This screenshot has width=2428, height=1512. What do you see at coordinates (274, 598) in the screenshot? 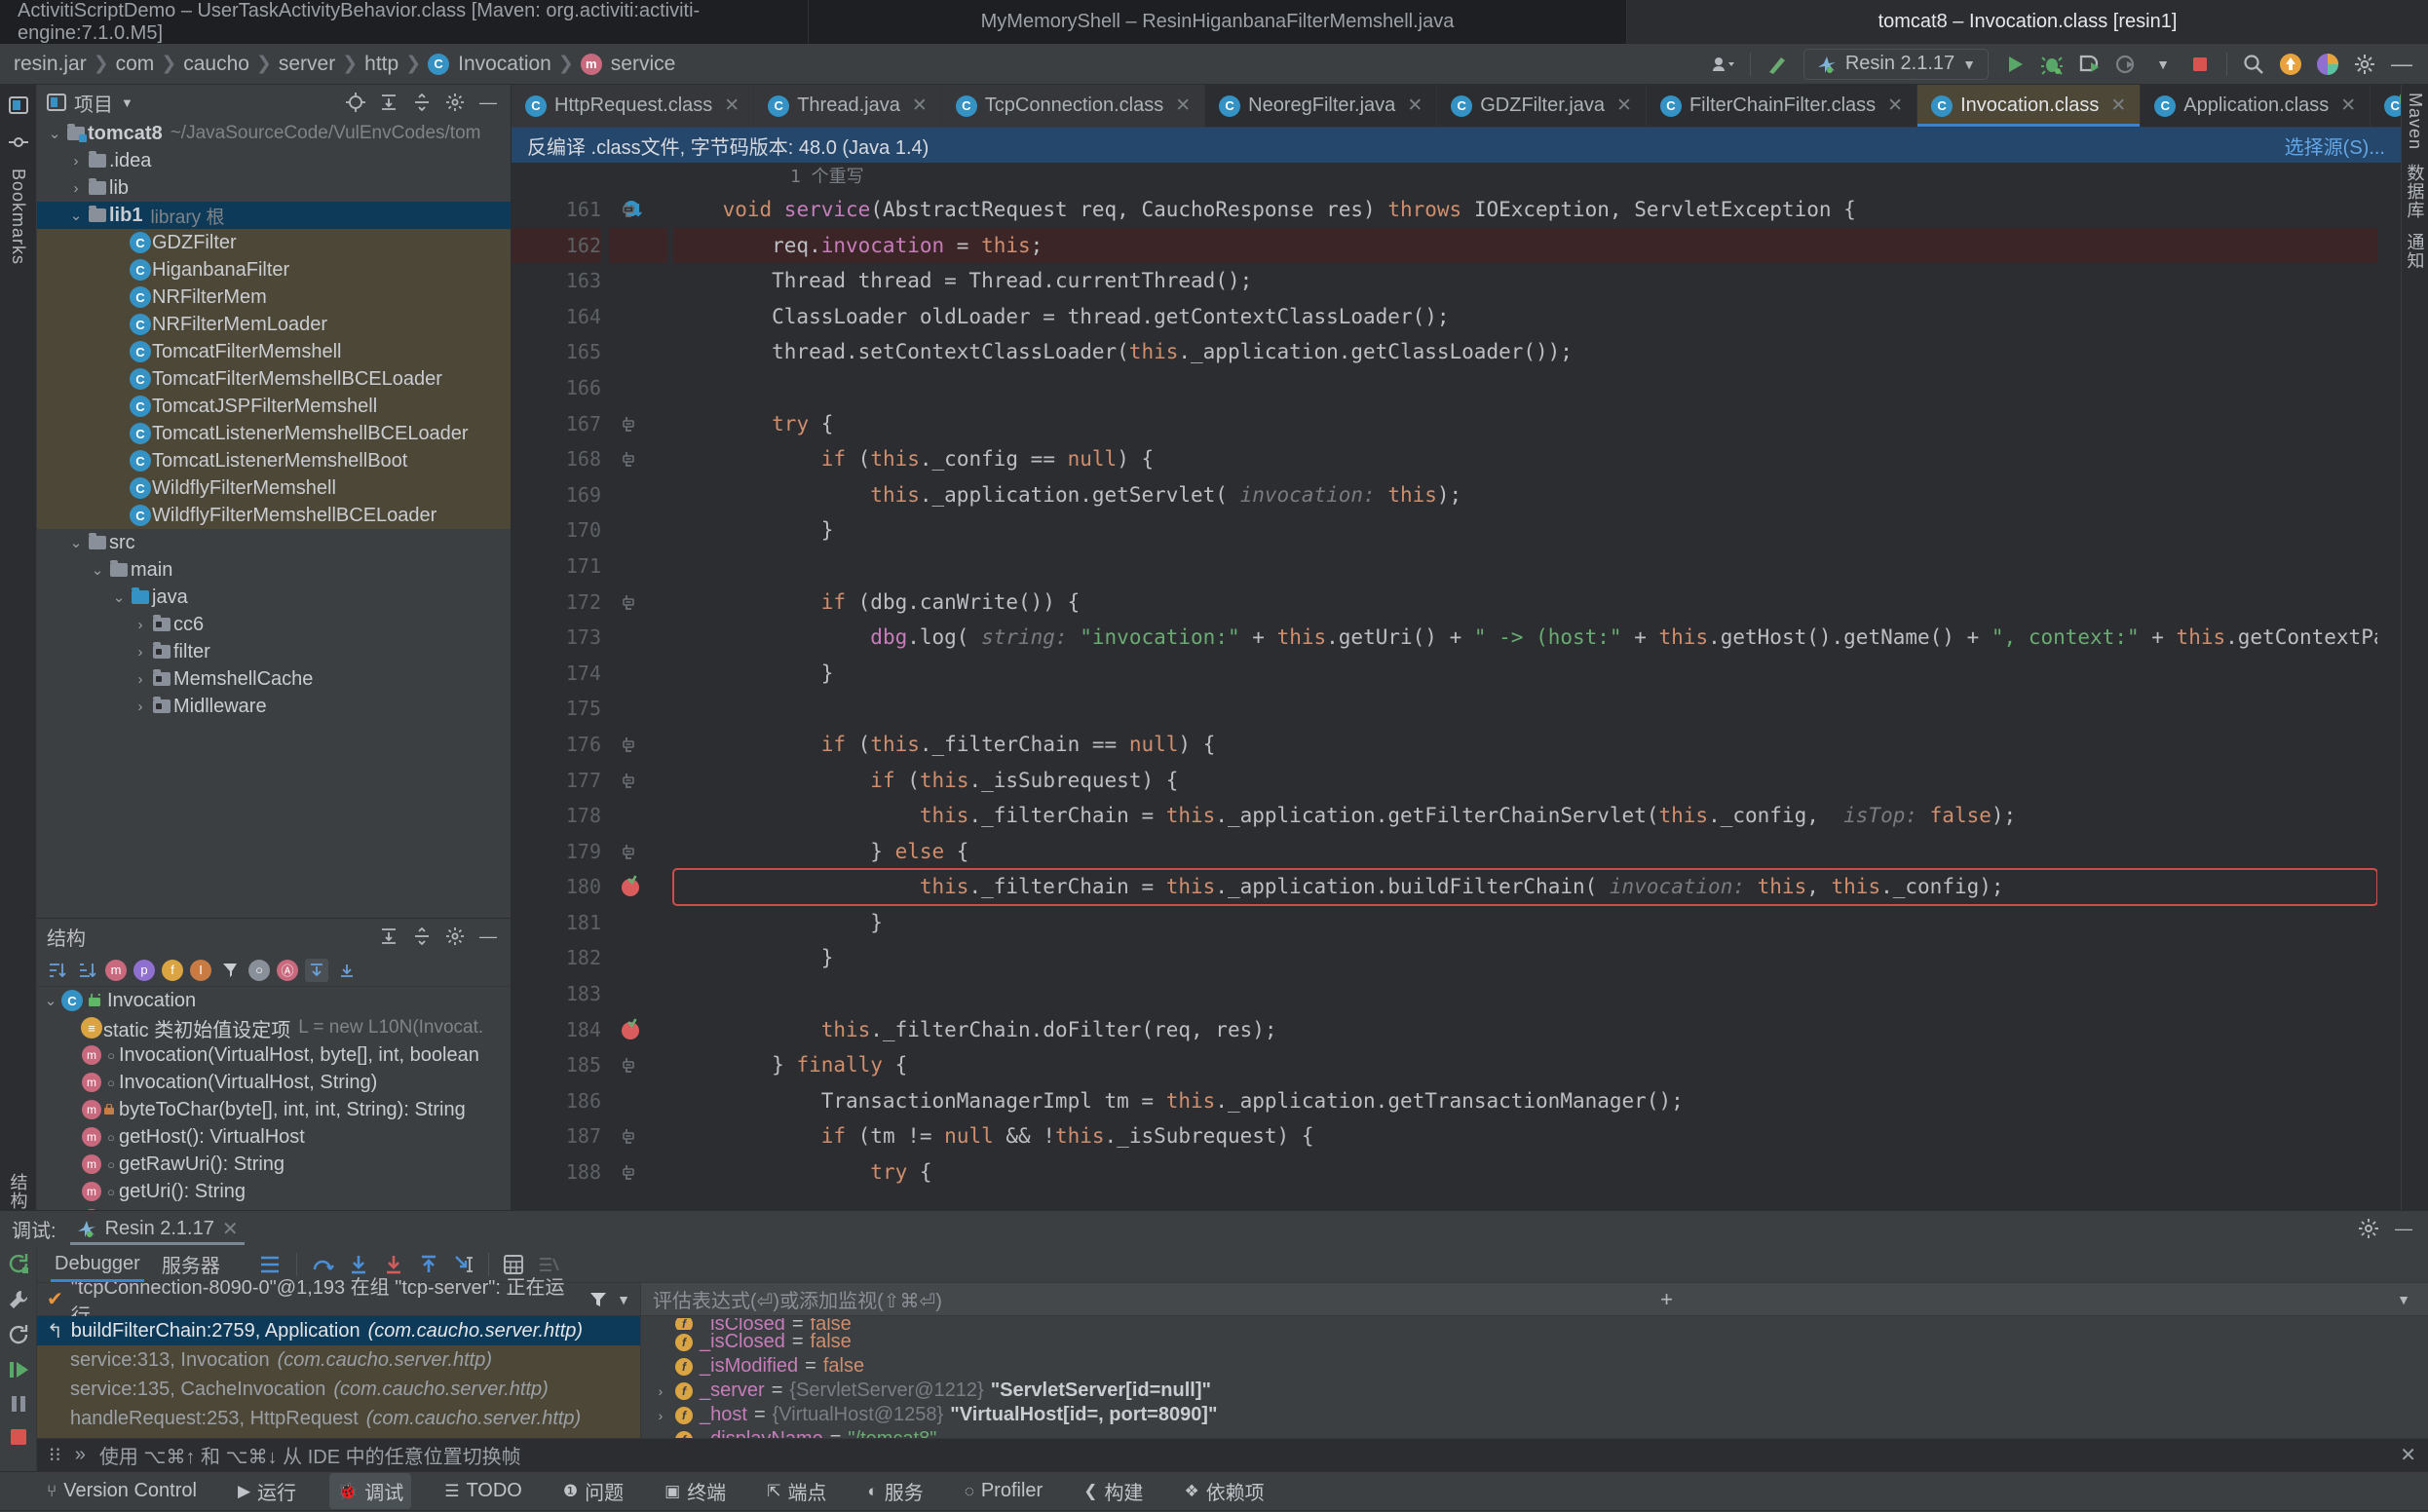
I see `project-tree-item: ⌄ java` at bounding box center [274, 598].